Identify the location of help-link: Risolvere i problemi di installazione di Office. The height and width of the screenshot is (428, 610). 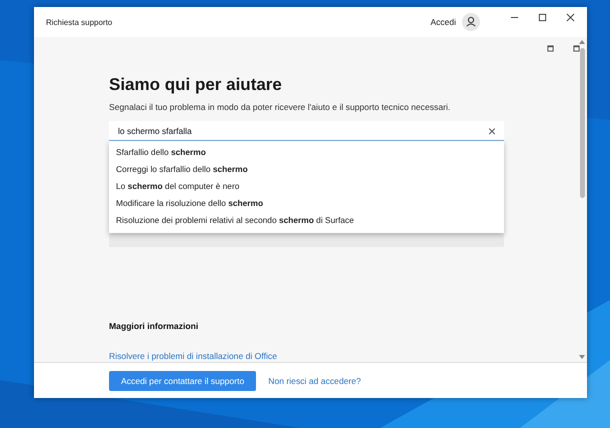
(343, 356).